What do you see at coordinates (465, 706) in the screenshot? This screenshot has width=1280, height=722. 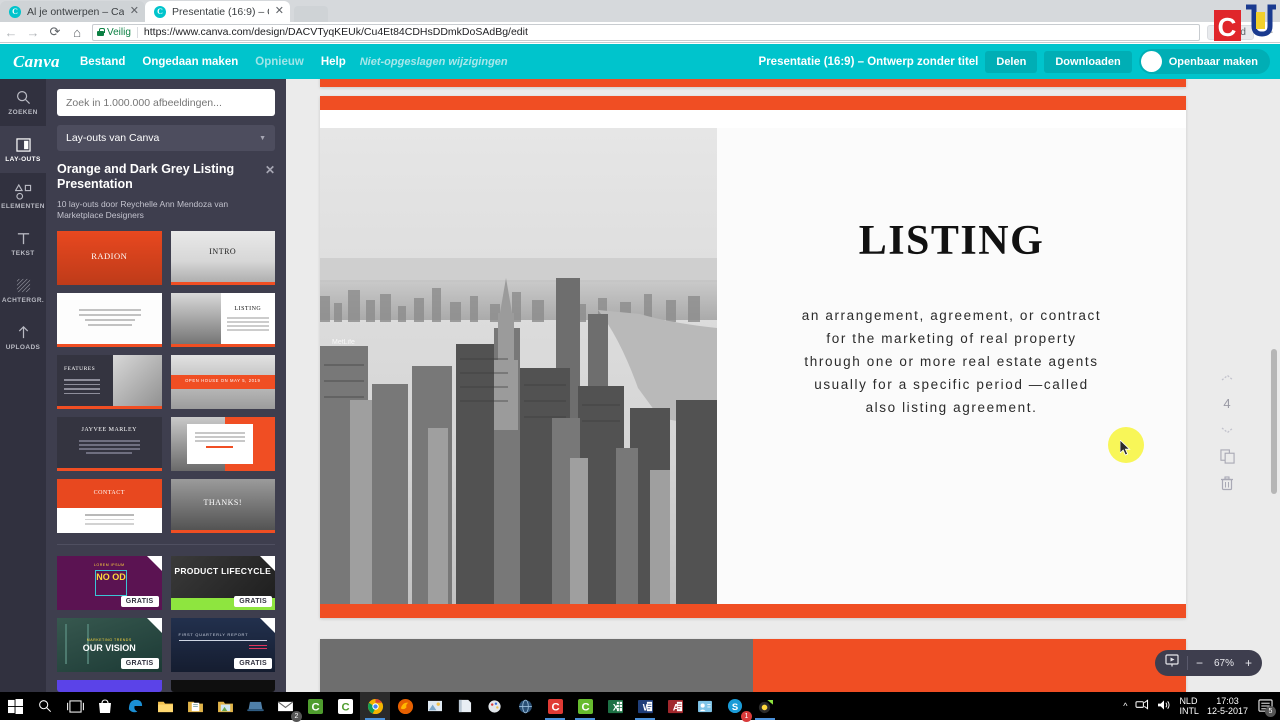 I see `notes-app-icon` at bounding box center [465, 706].